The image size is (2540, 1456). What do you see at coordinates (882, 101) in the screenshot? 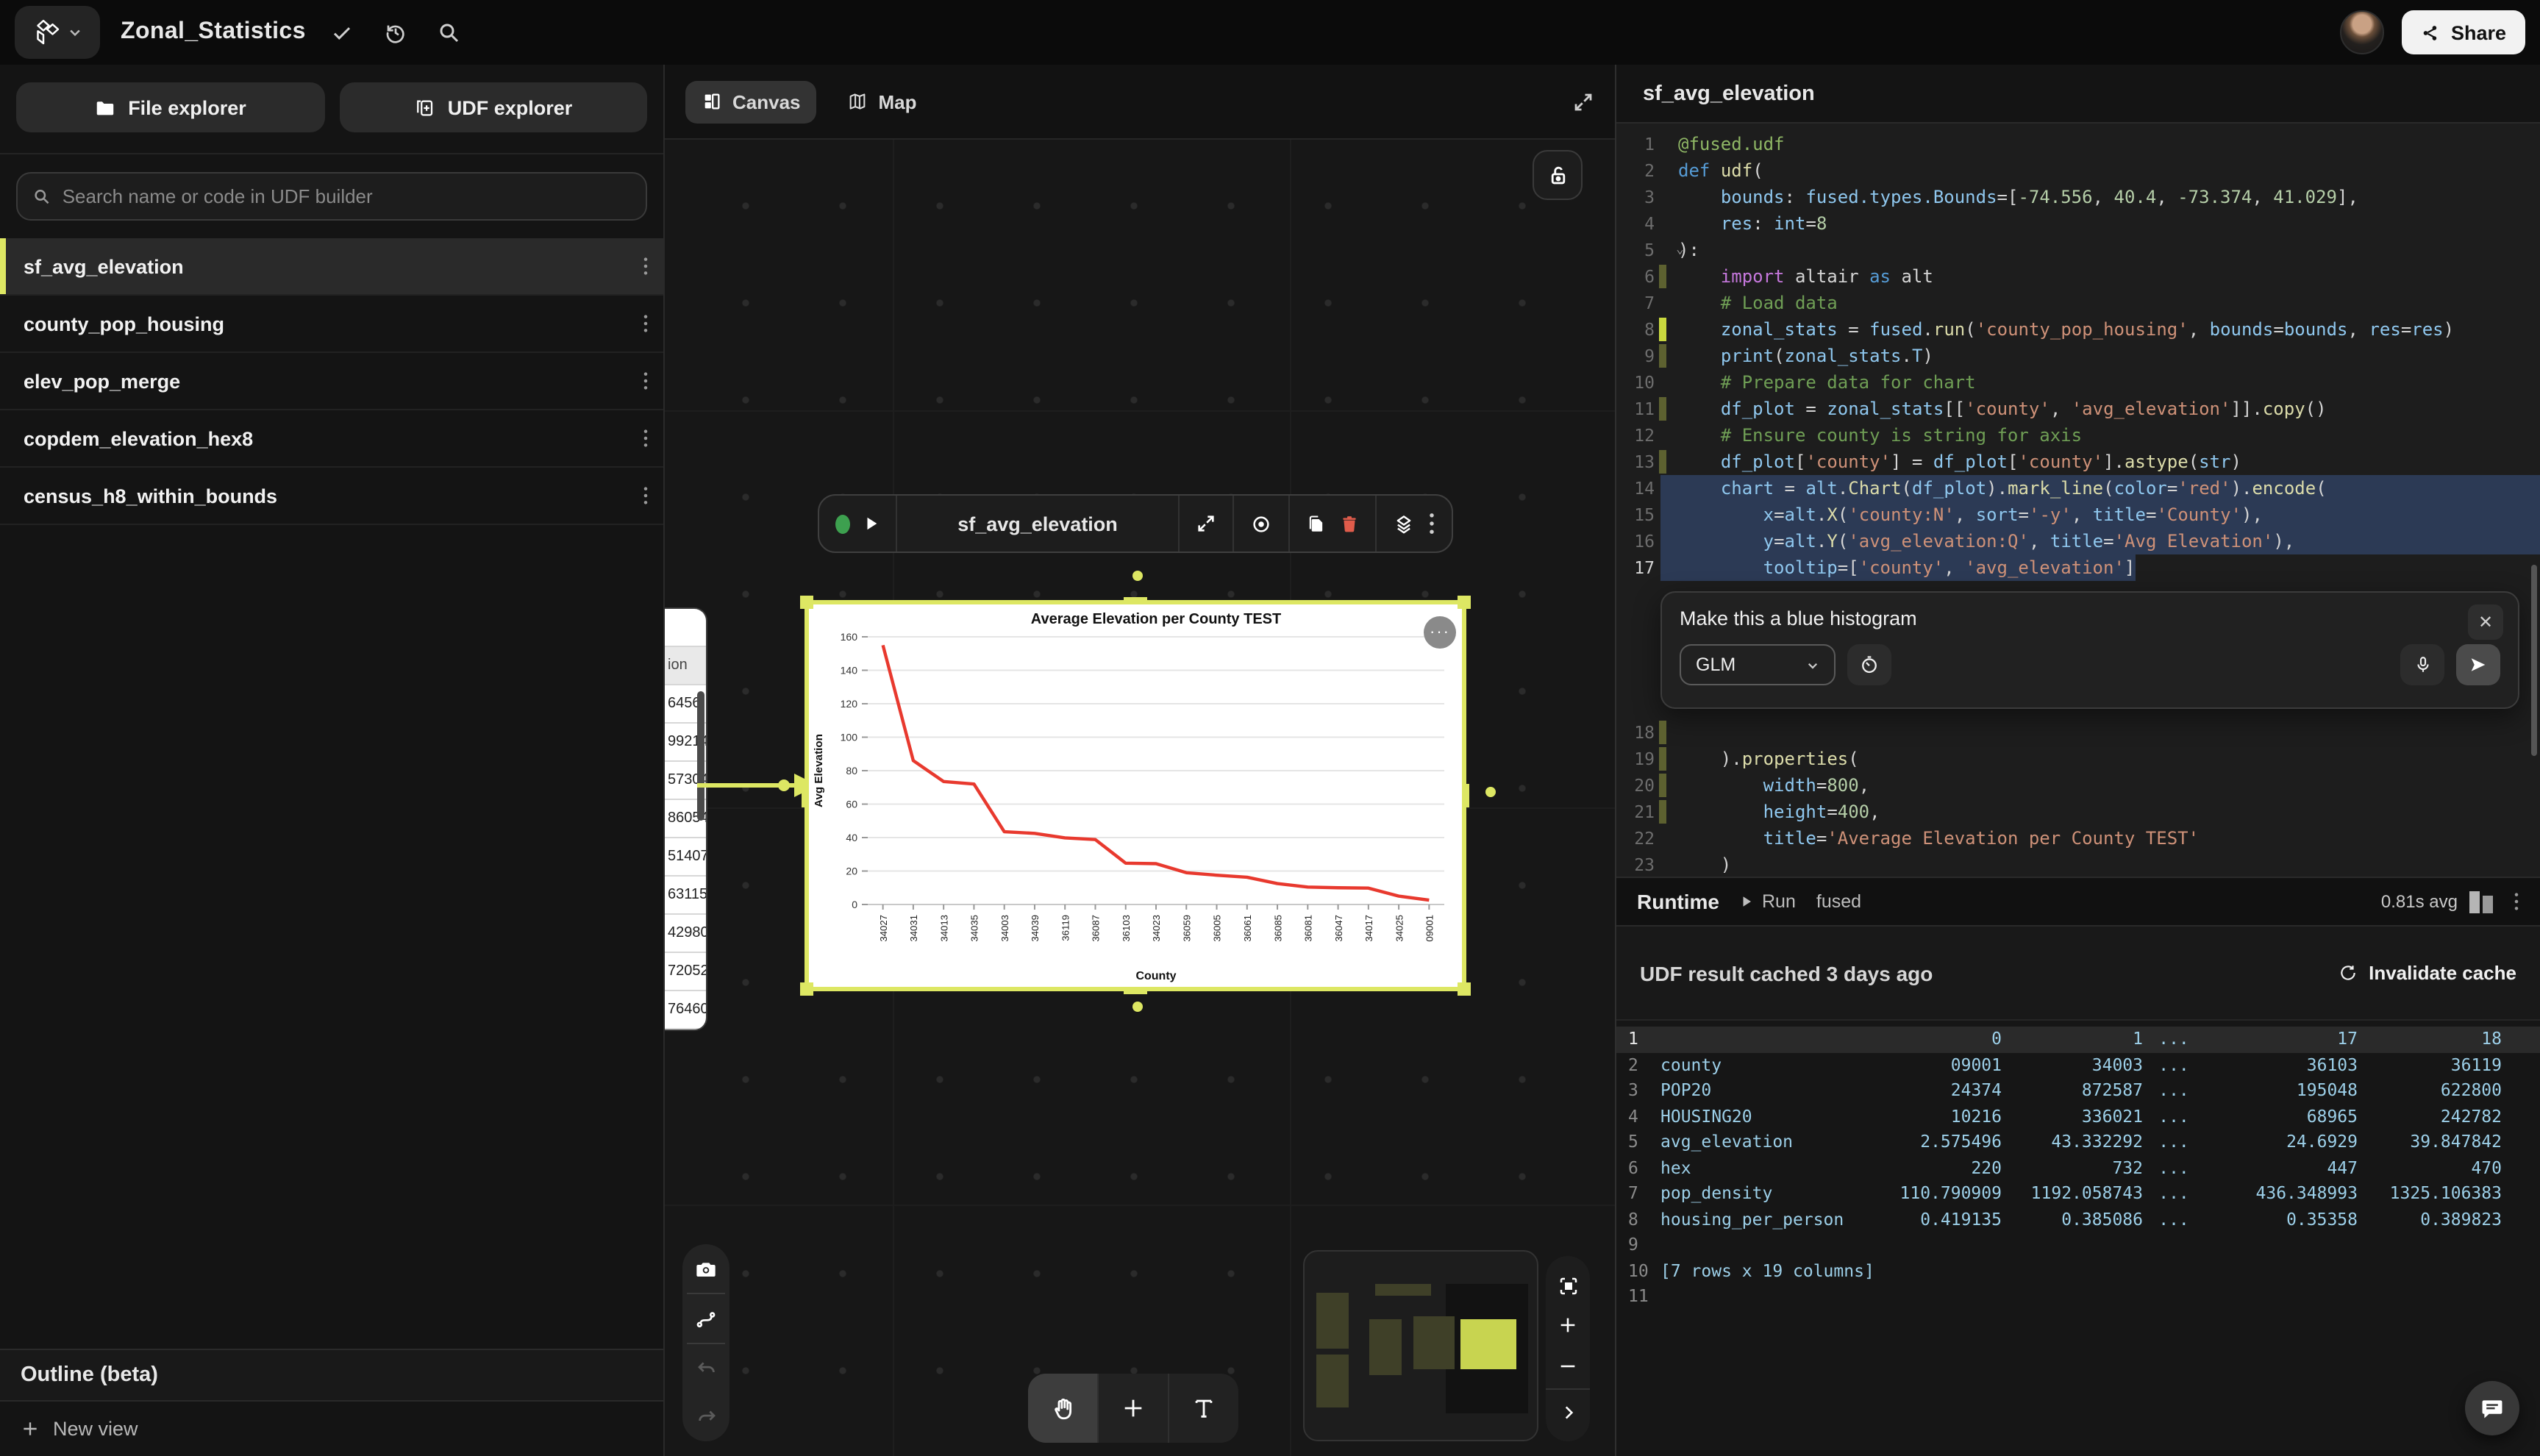
I see `tab-map: Map` at bounding box center [882, 101].